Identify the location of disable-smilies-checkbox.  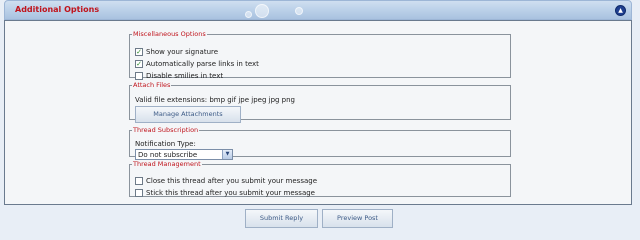
(139, 76).